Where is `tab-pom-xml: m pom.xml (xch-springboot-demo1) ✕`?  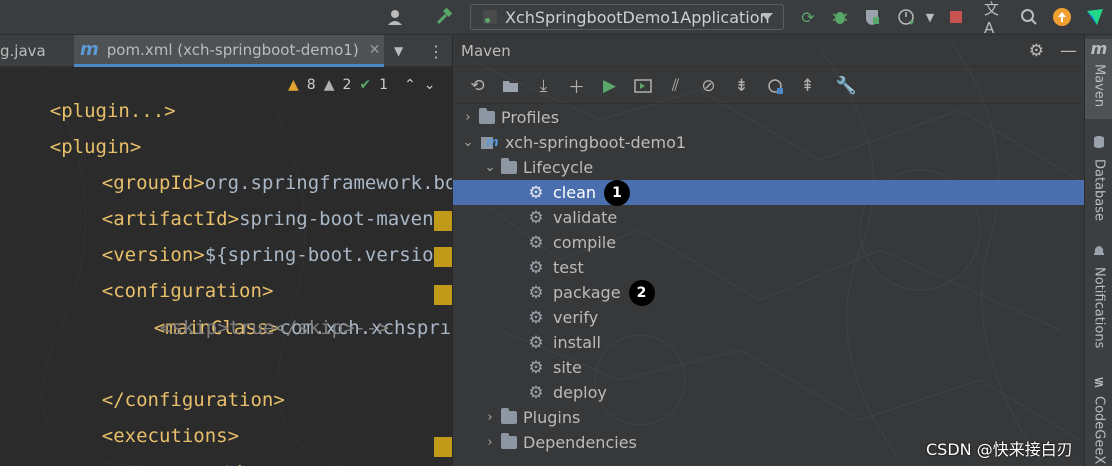 tab-pom-xml: m pom.xml (xch-springboot-demo1) ✕ is located at coordinates (229, 51).